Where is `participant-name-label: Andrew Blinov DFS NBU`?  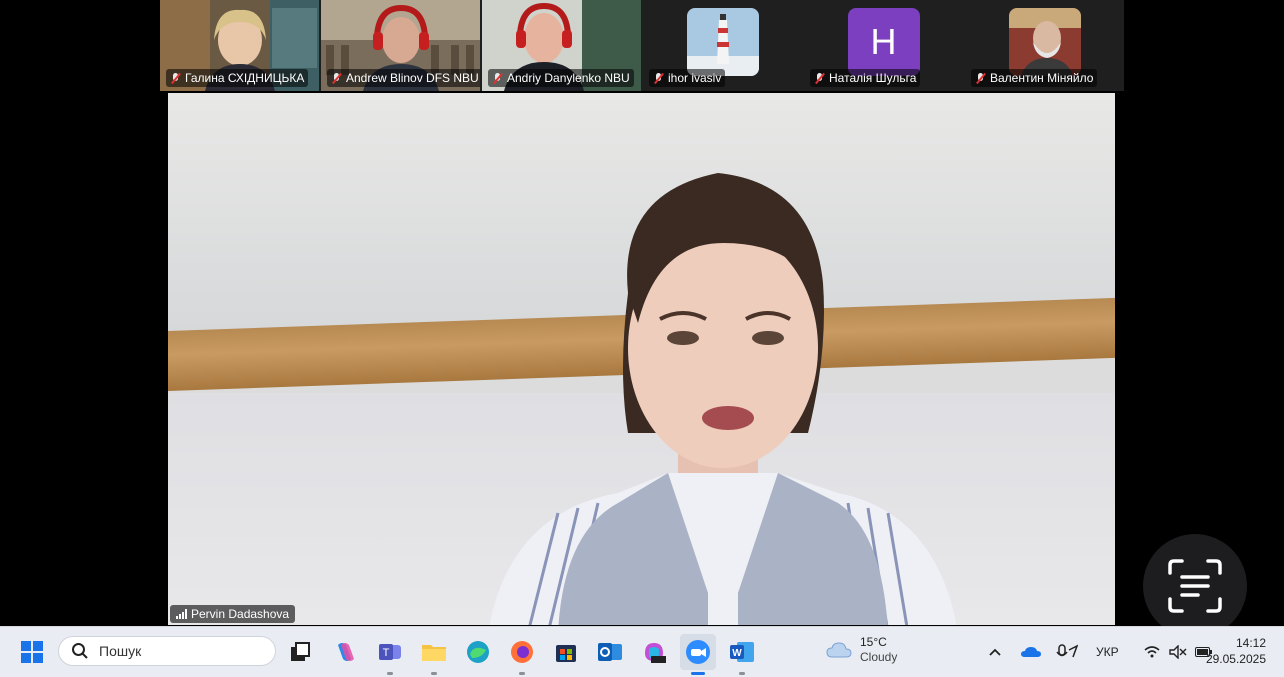
participant-name-label: Andrew Blinov DFS NBU is located at coordinates (403, 78).